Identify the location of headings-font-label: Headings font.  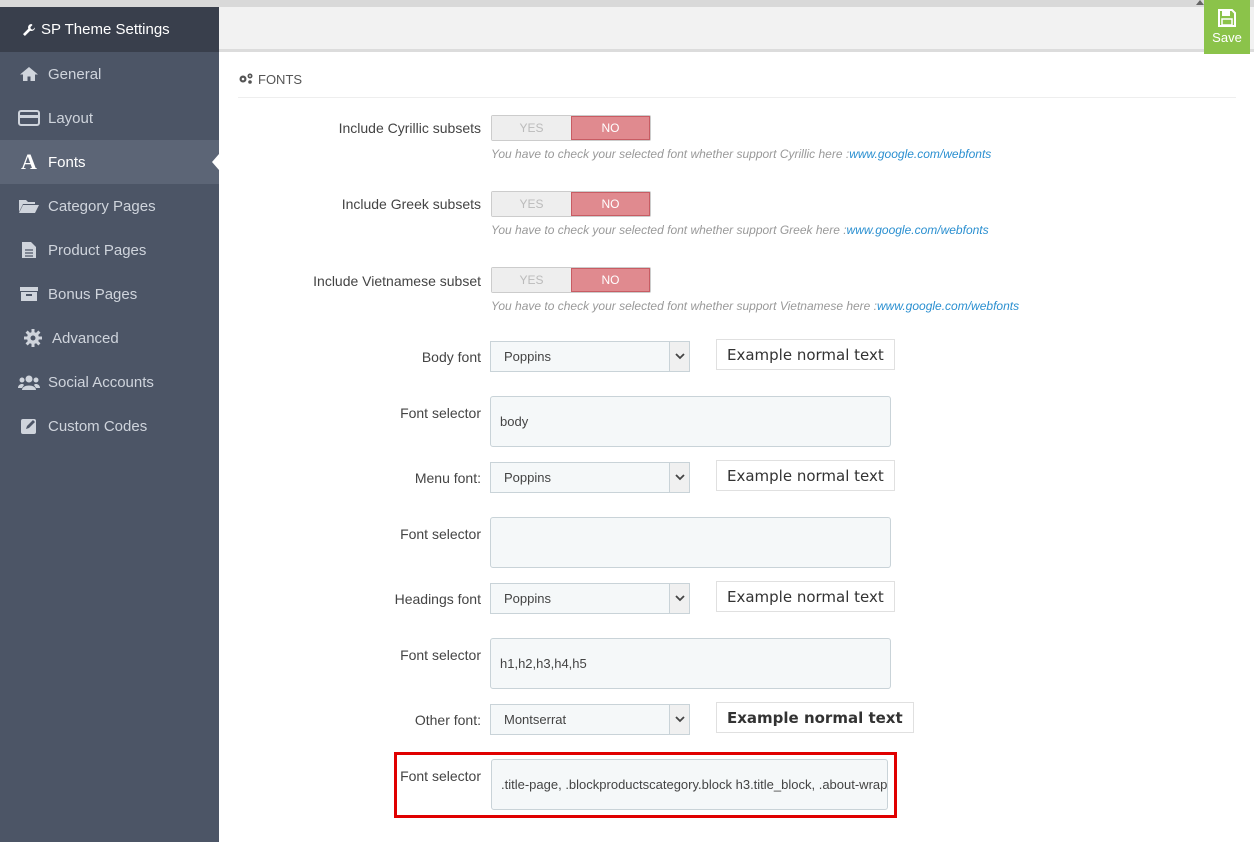
(437, 599).